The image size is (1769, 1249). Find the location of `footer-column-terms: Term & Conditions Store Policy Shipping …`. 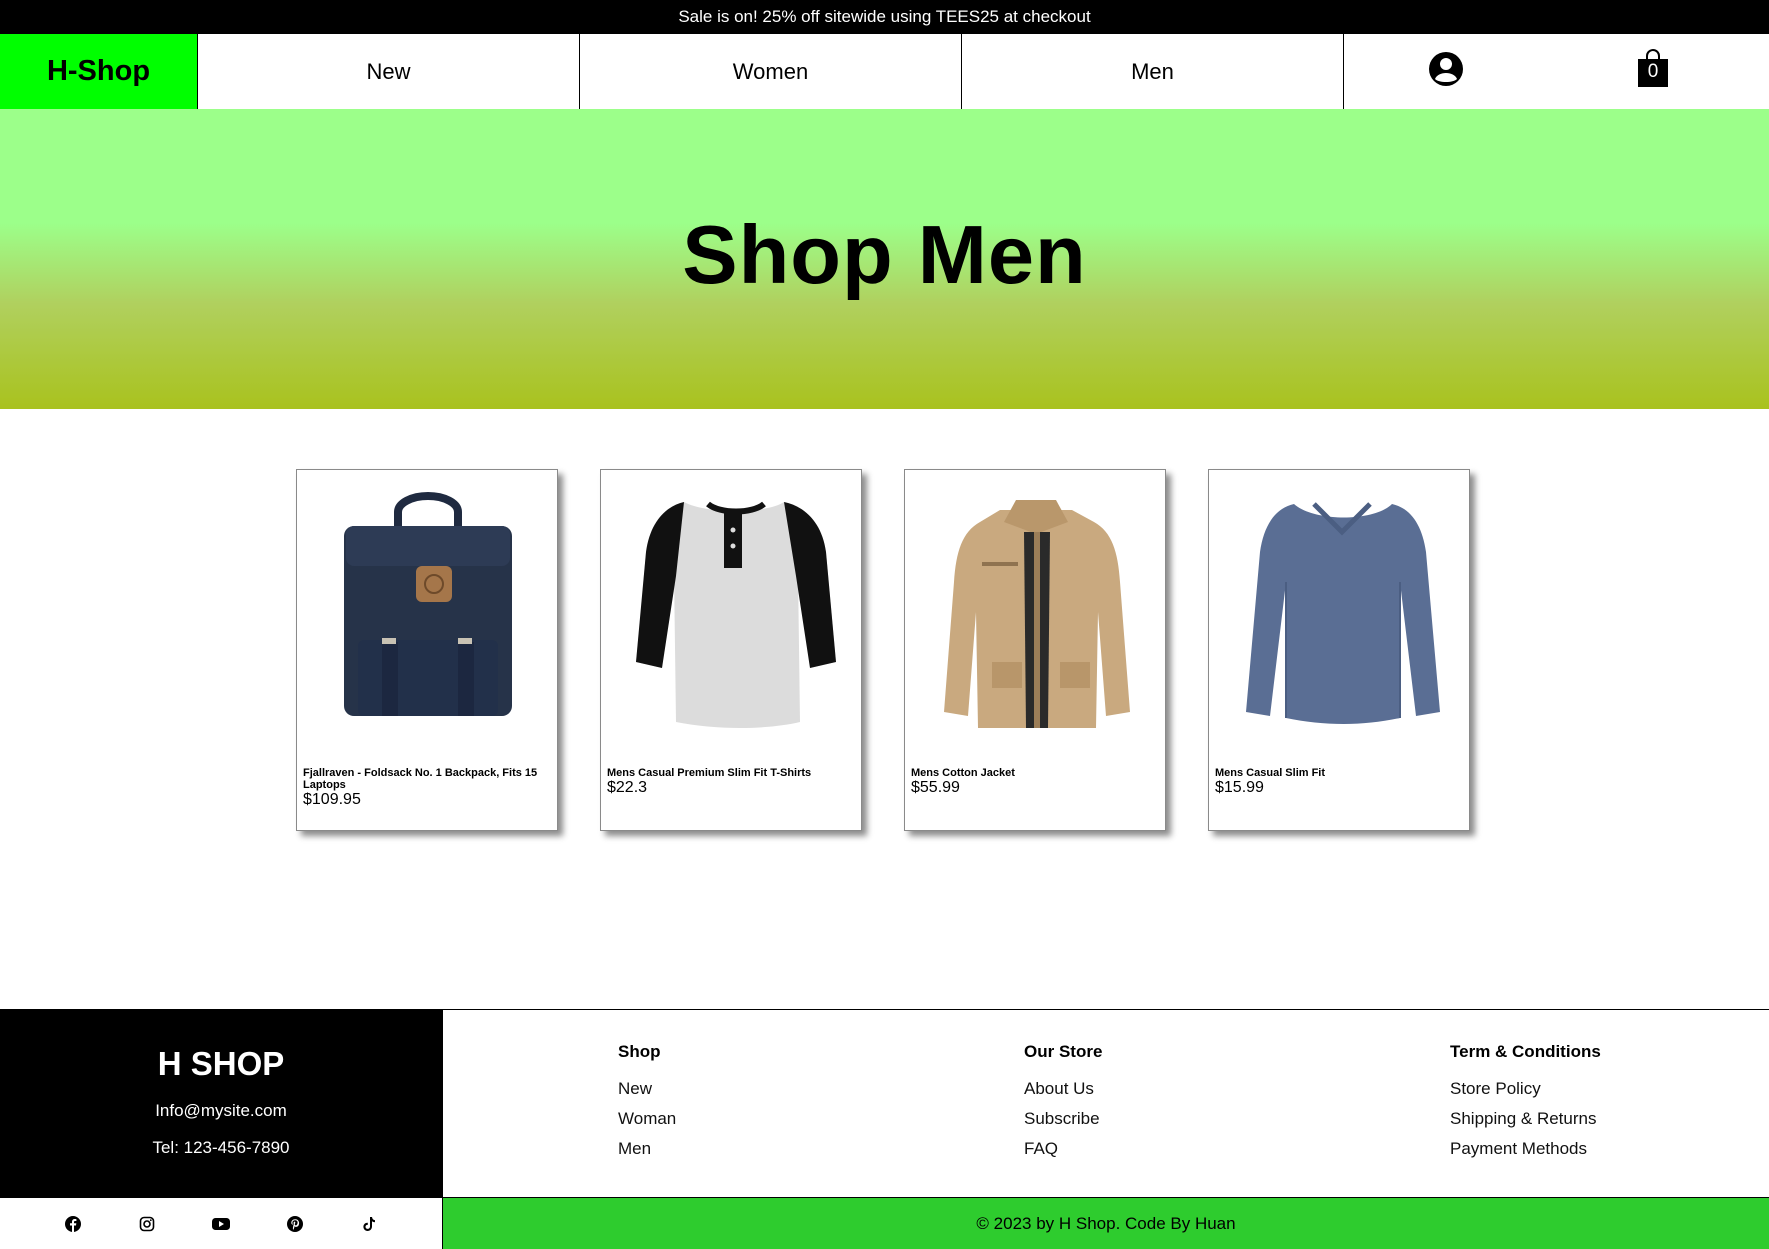

footer-column-terms: Term & Conditions Store Policy Shipping … is located at coordinates (1525, 1105).